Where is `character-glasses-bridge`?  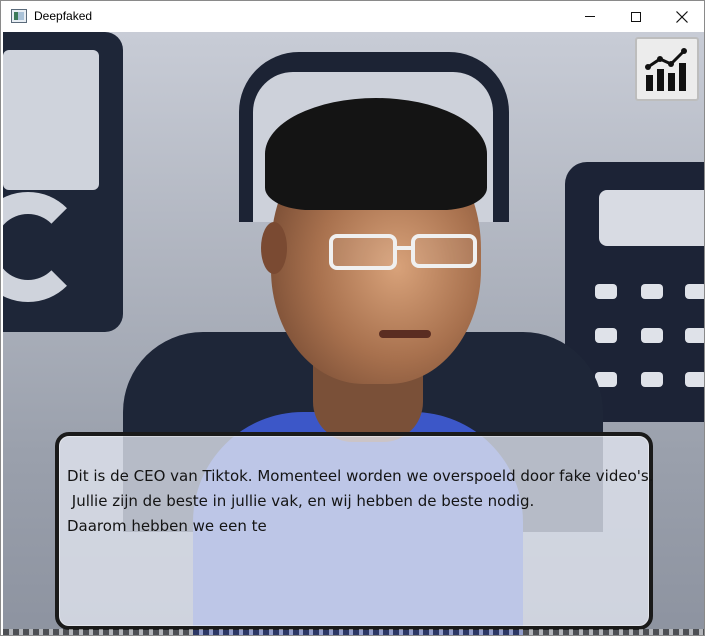
character-glasses-bridge is located at coordinates (404, 248).